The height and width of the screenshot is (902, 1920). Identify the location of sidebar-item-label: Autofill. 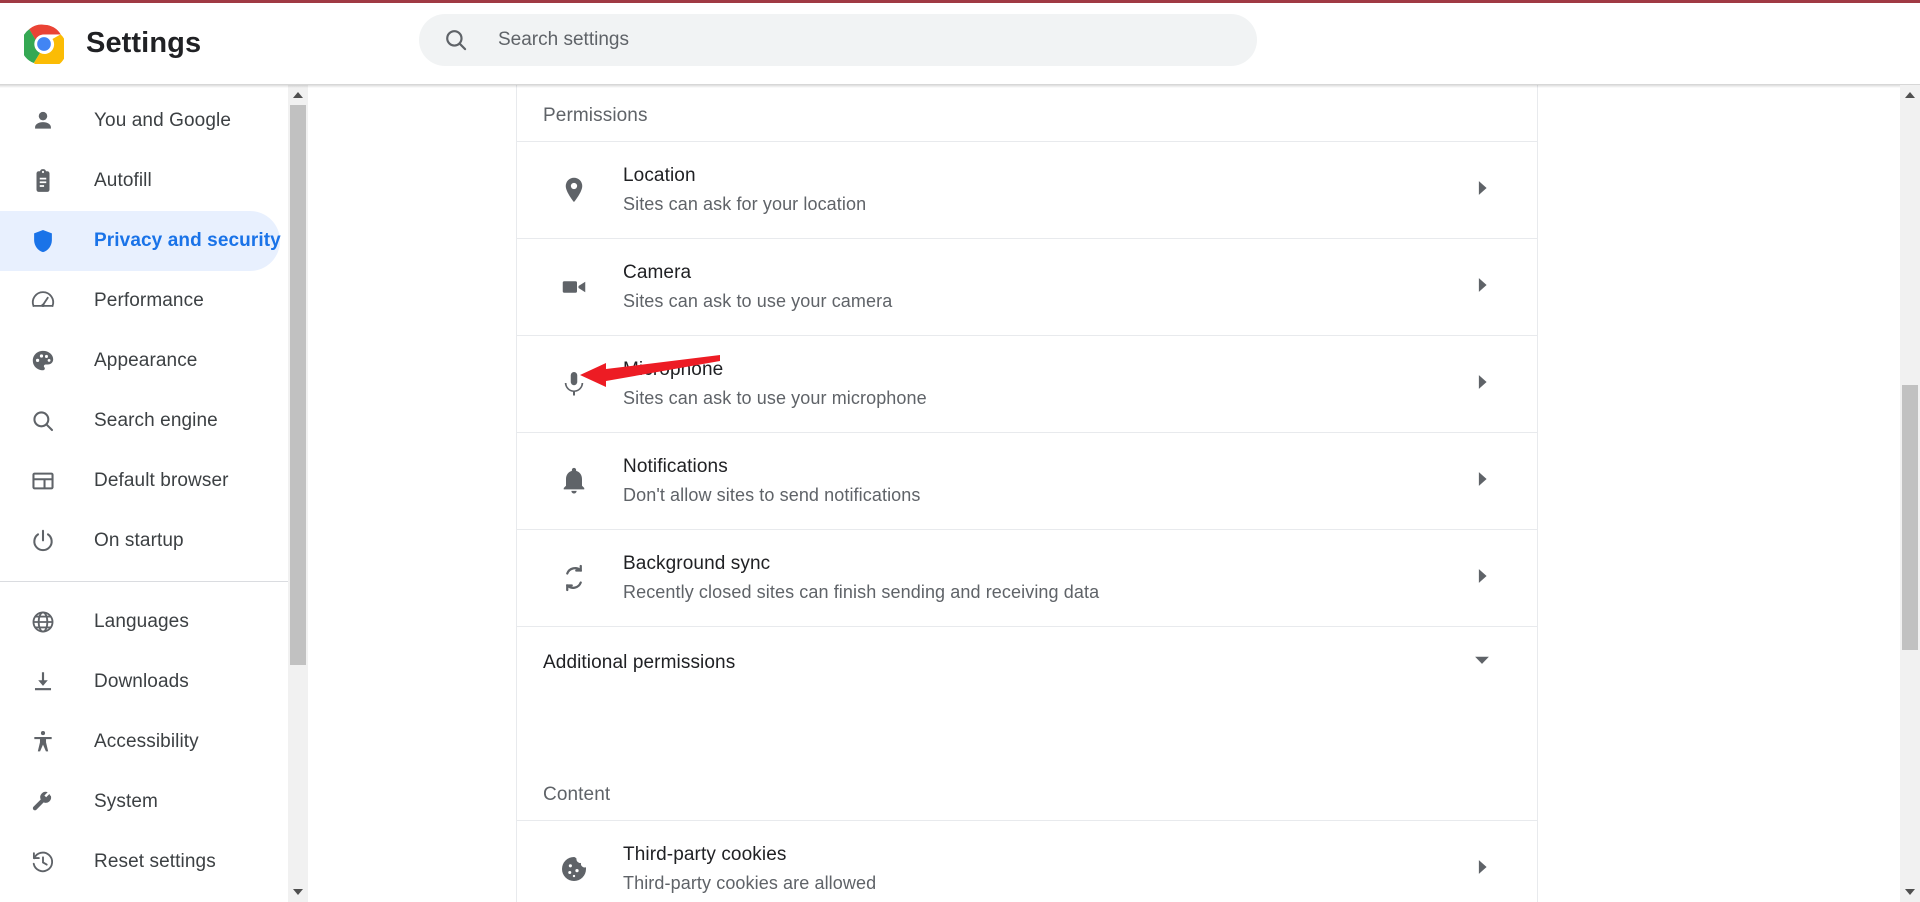
(123, 180).